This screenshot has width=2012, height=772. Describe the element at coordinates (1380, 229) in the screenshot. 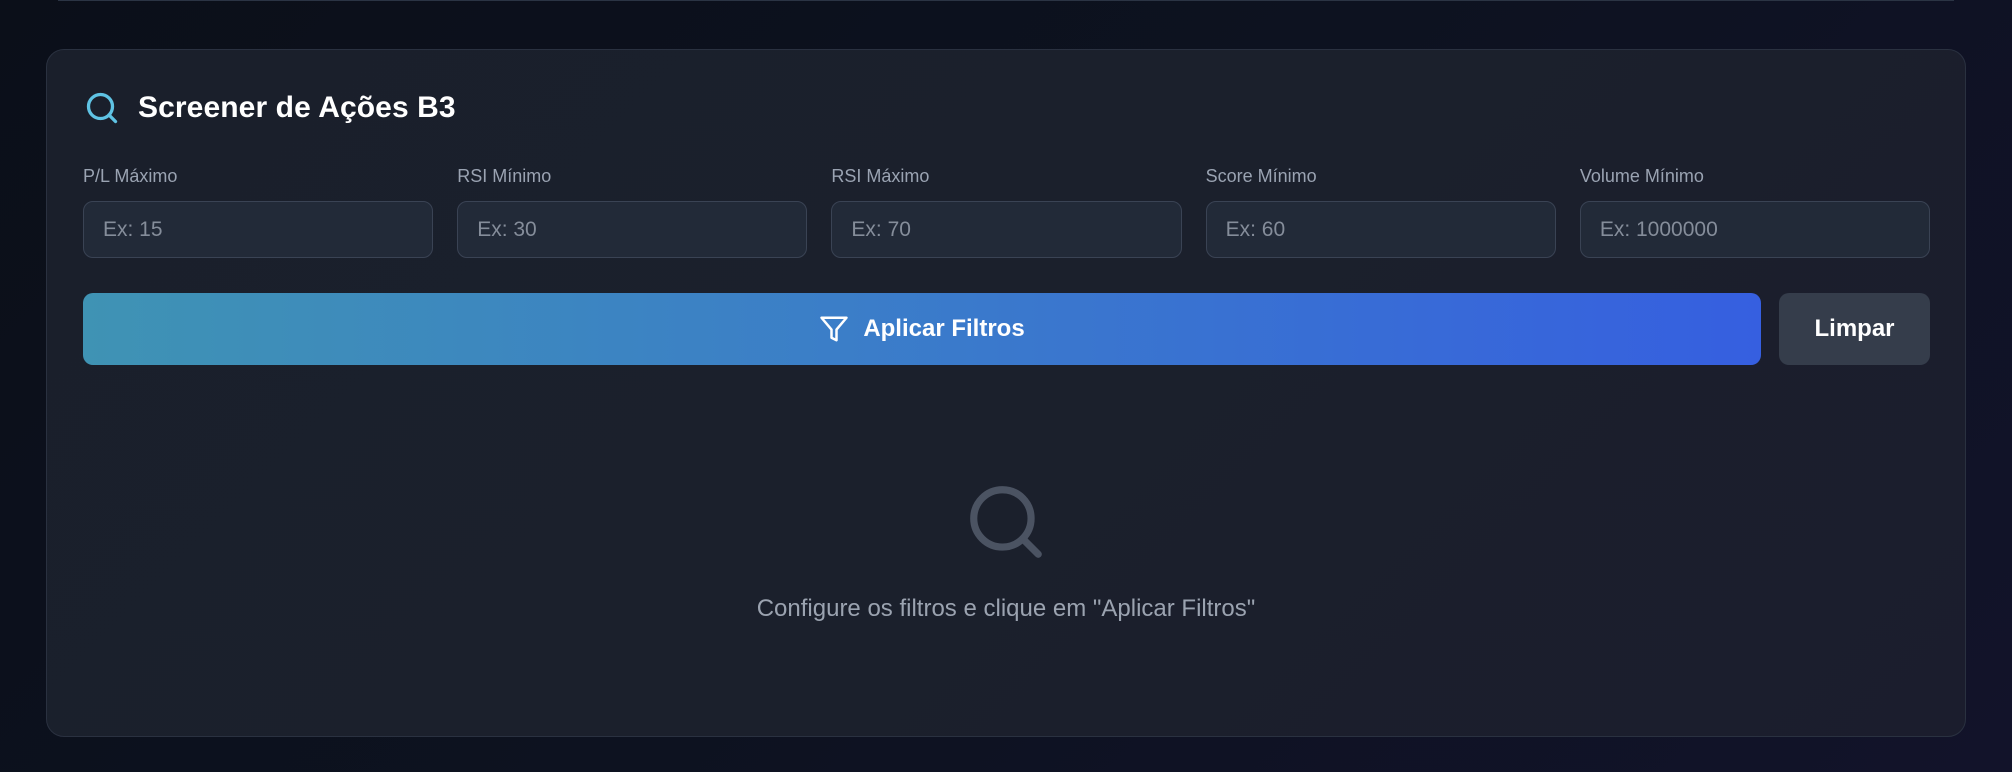

I see `score-min-input` at that location.